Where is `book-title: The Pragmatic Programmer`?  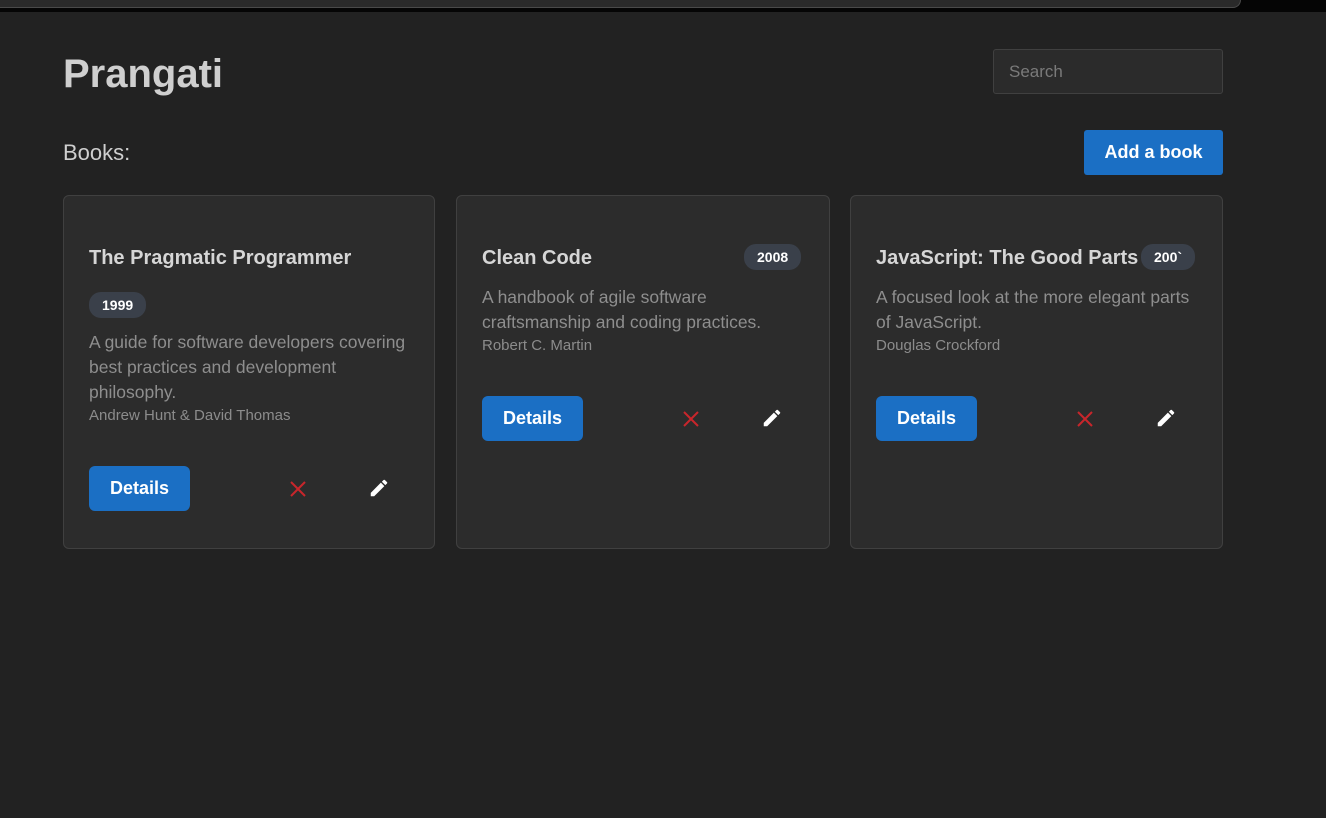 book-title: The Pragmatic Programmer is located at coordinates (220, 258).